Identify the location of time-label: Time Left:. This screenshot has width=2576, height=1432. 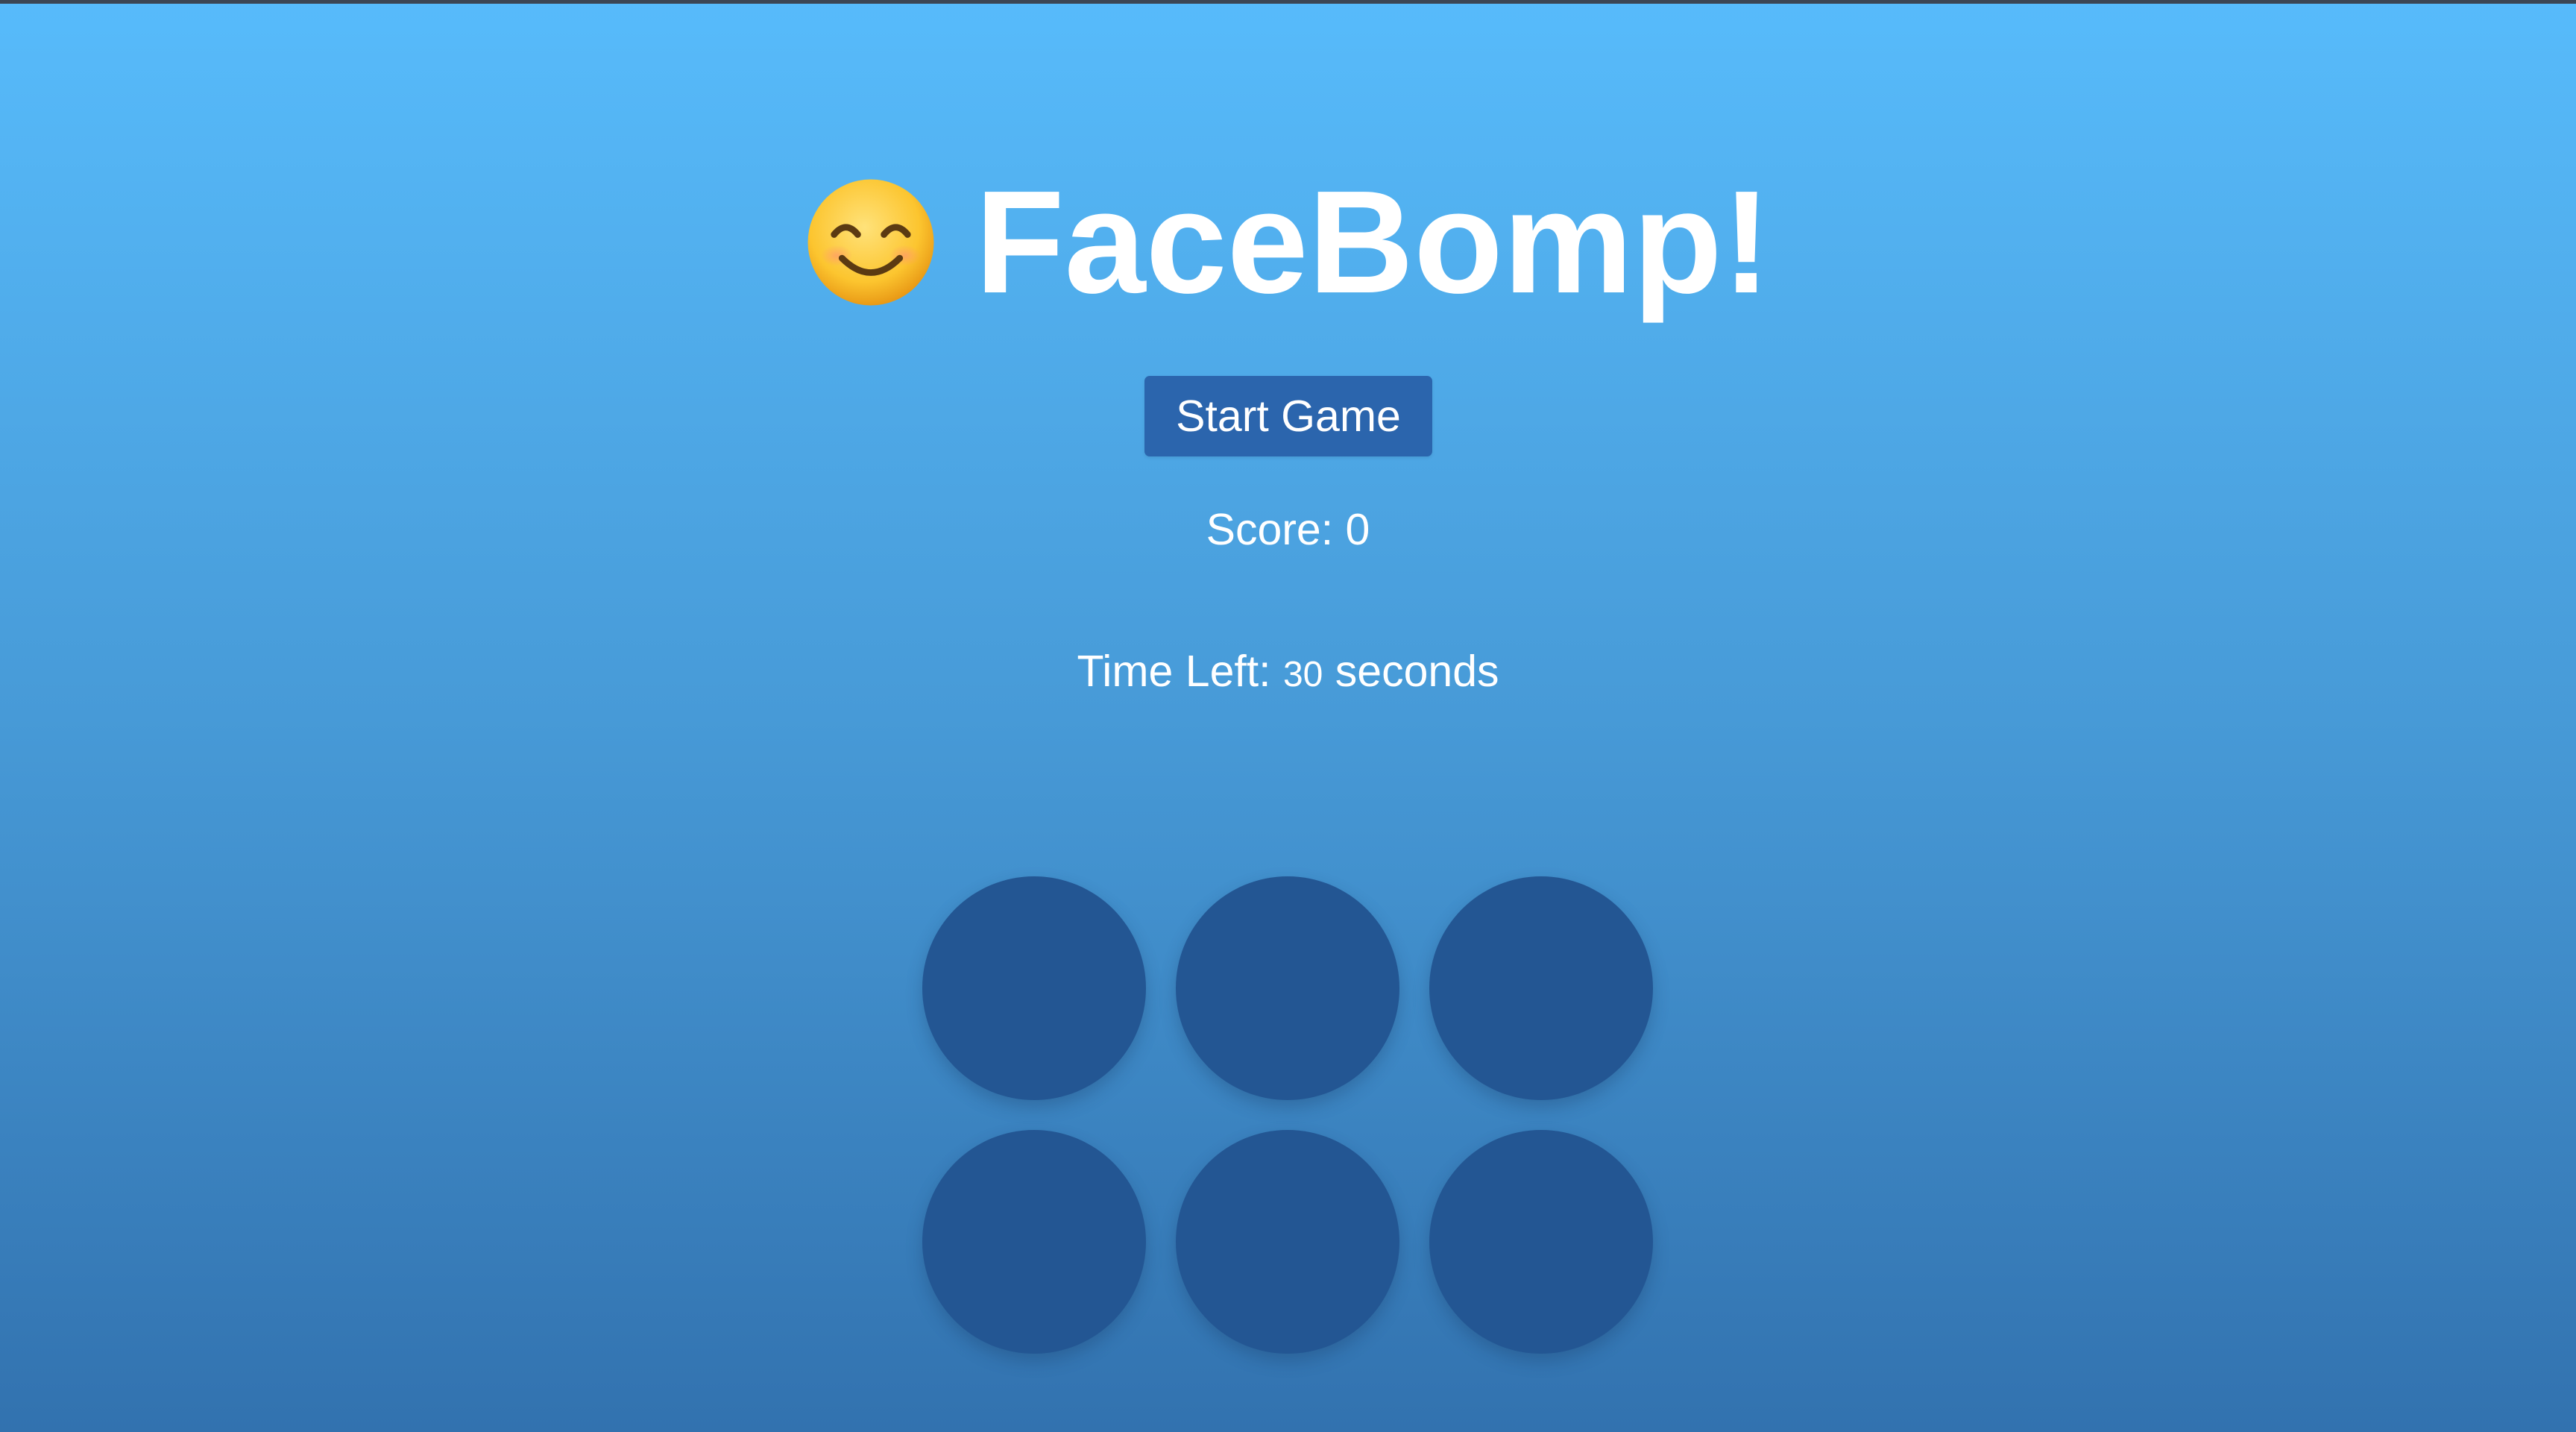
(1174, 671).